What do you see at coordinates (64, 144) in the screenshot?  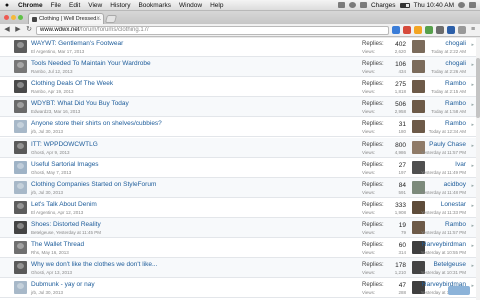 I see `thread-title-link: ITT: WPPDOWCWTLG` at bounding box center [64, 144].